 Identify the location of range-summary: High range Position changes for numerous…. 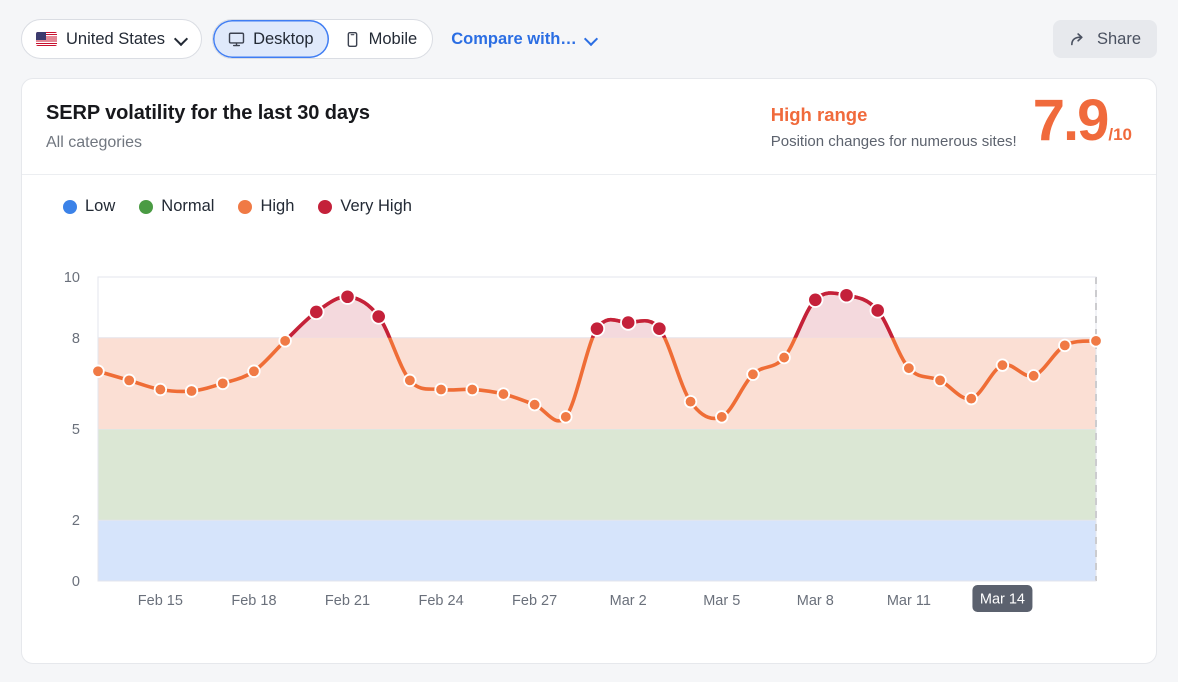
(894, 126).